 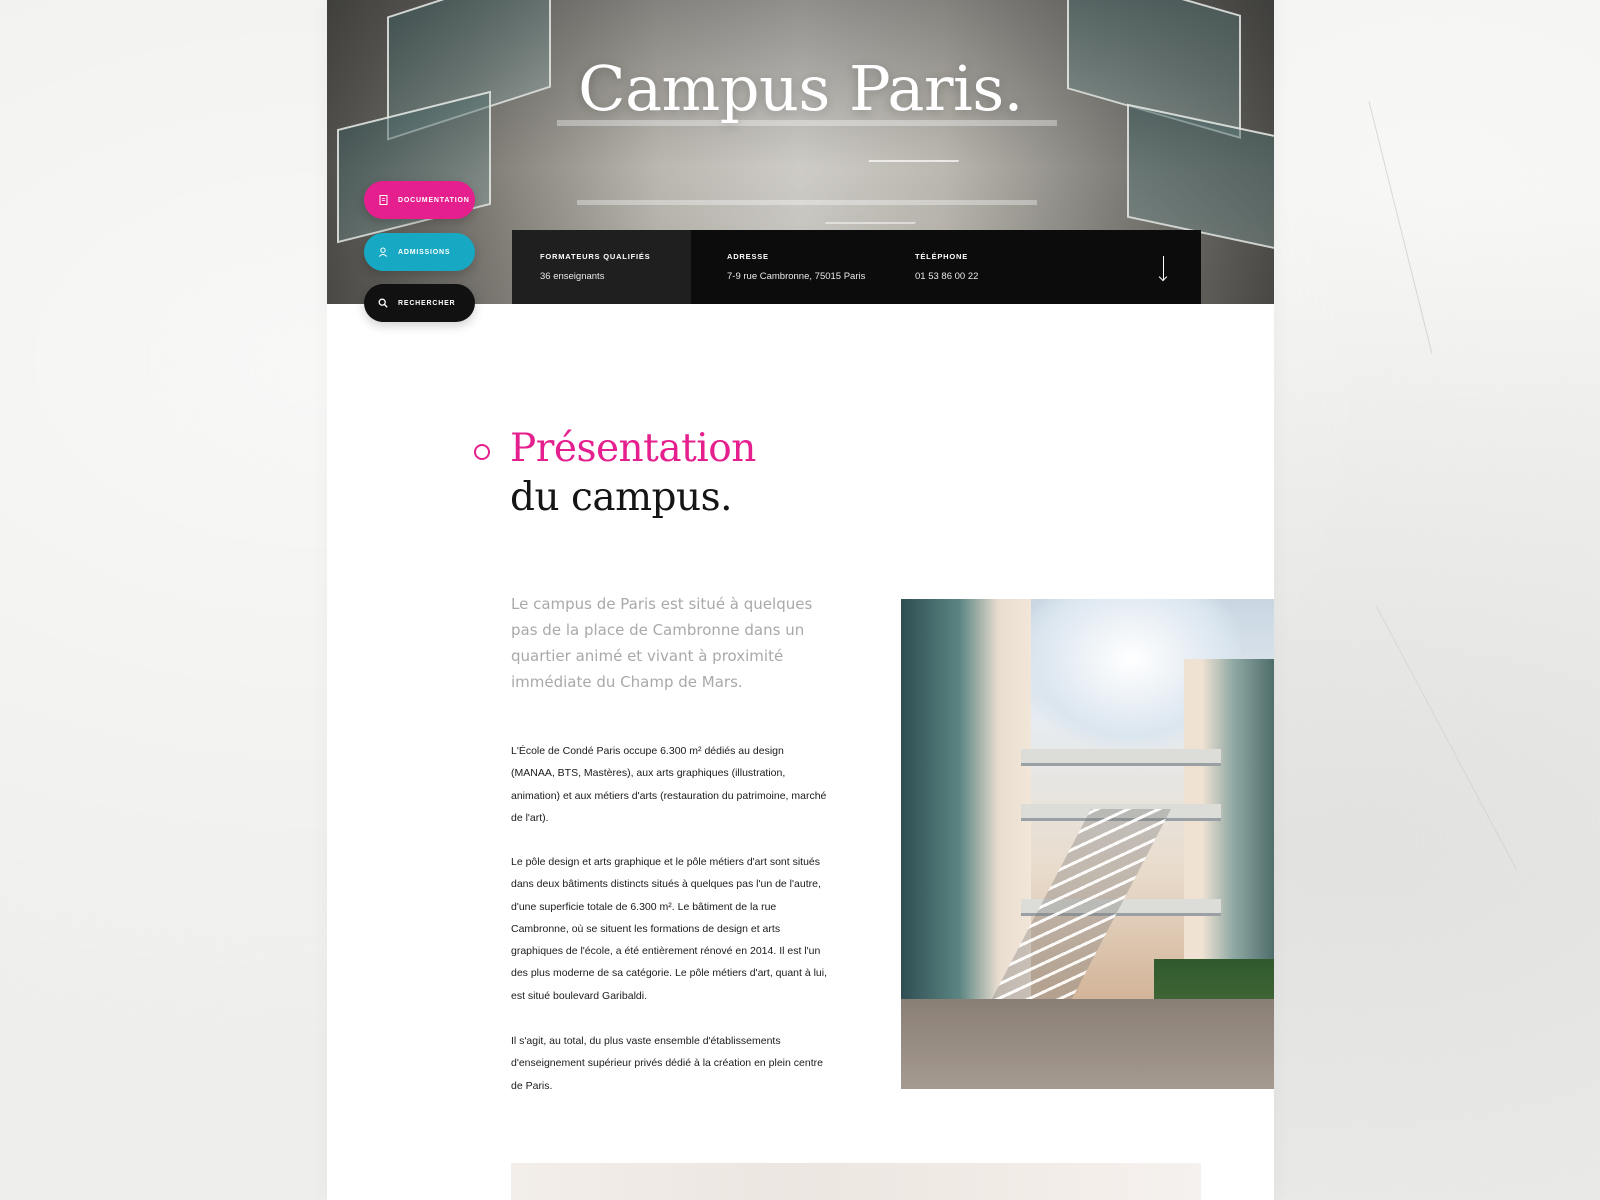 I want to click on documentation-button: DOCUMENTATION, so click(x=419, y=200).